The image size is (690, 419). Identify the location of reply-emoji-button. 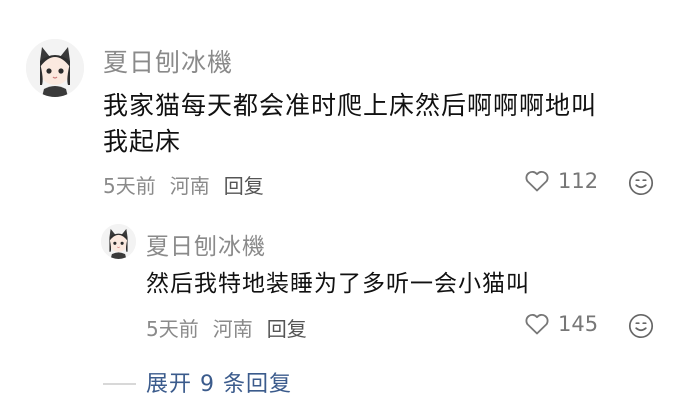
(641, 326).